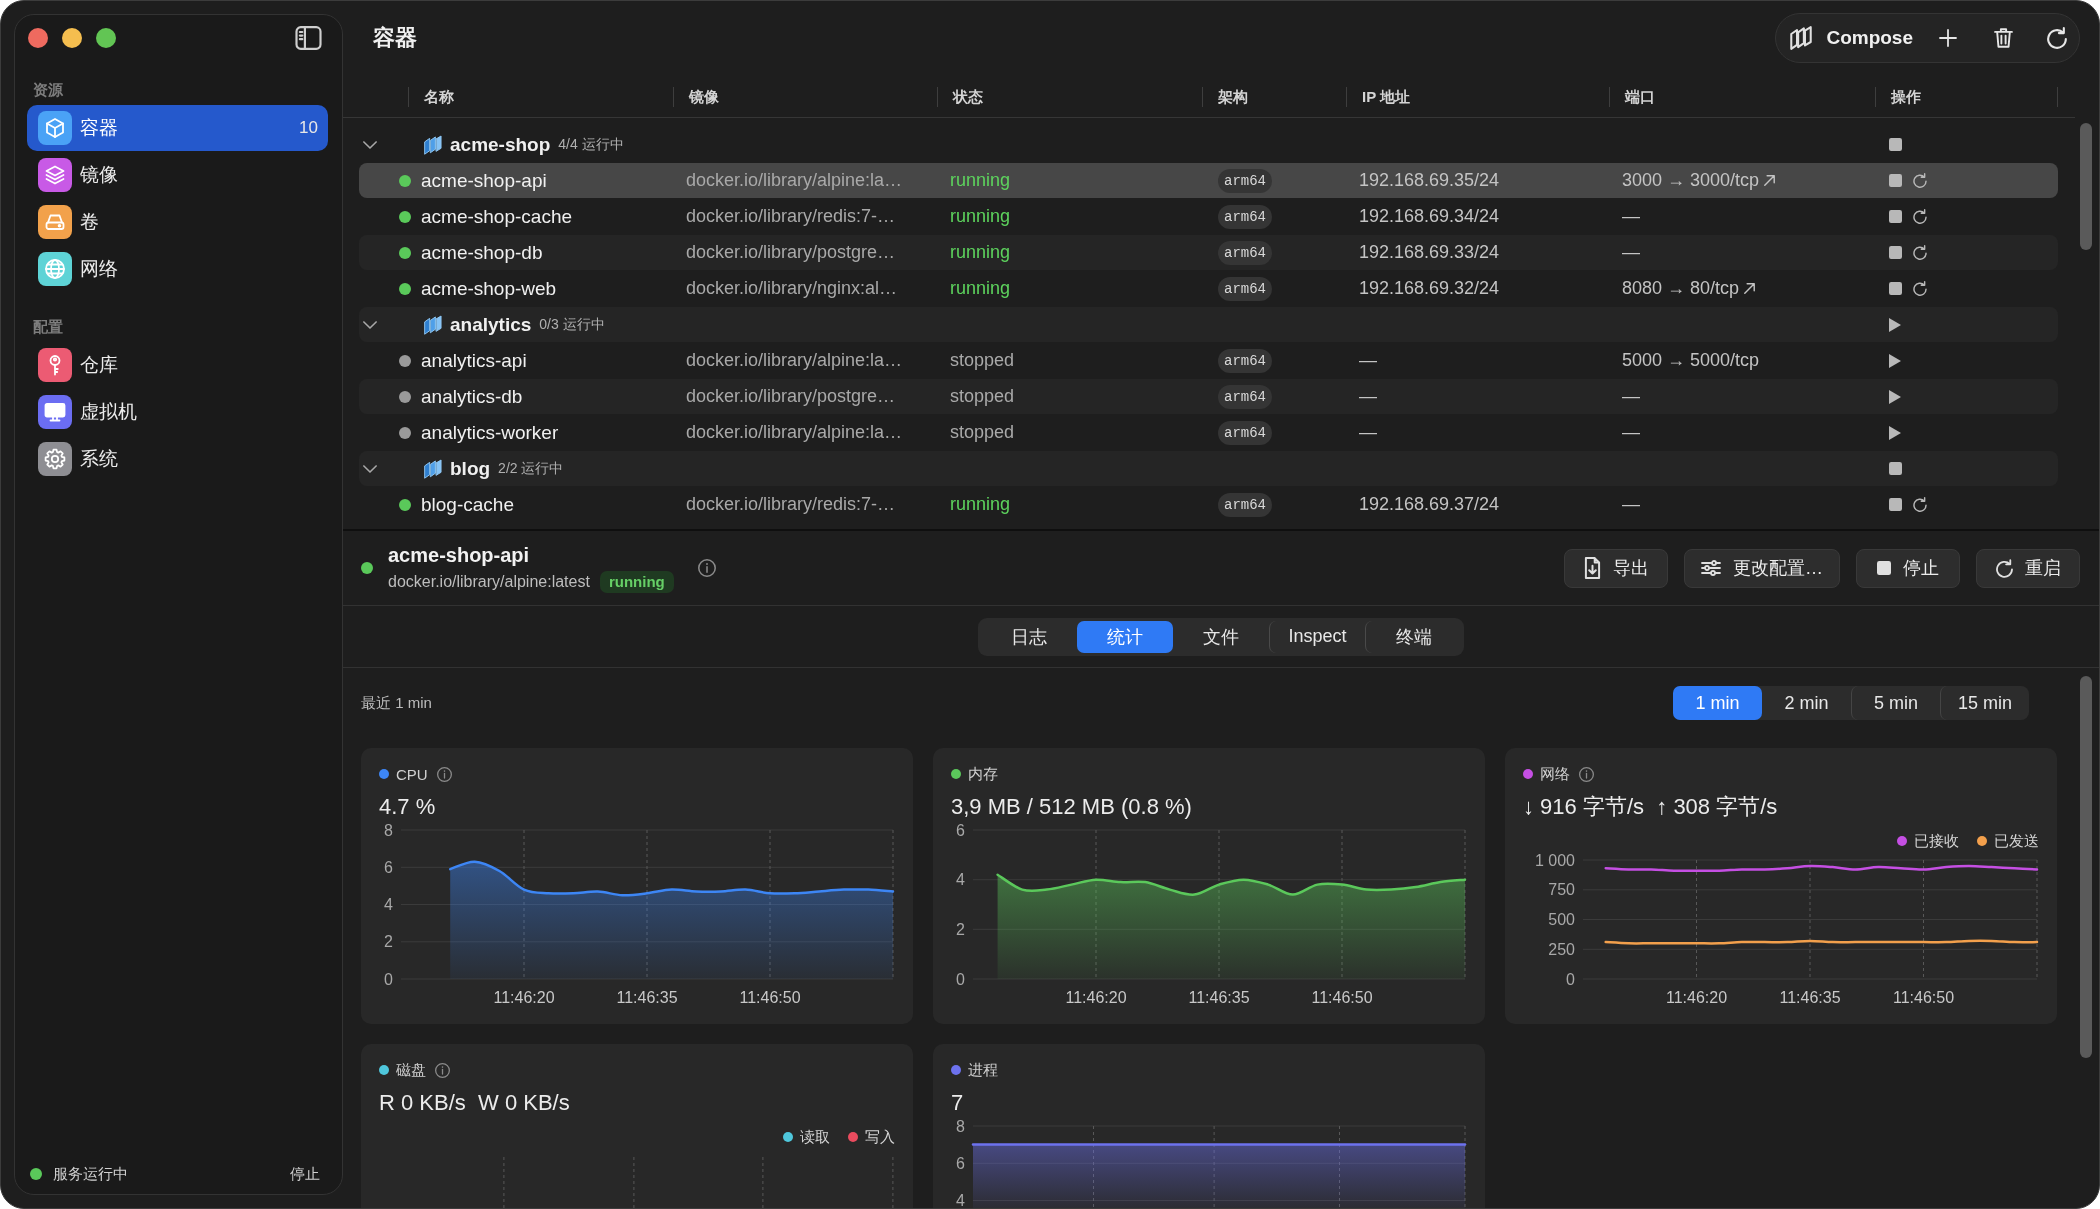 The image size is (2100, 1209). I want to click on sidebar-item: 仓库, so click(177, 365).